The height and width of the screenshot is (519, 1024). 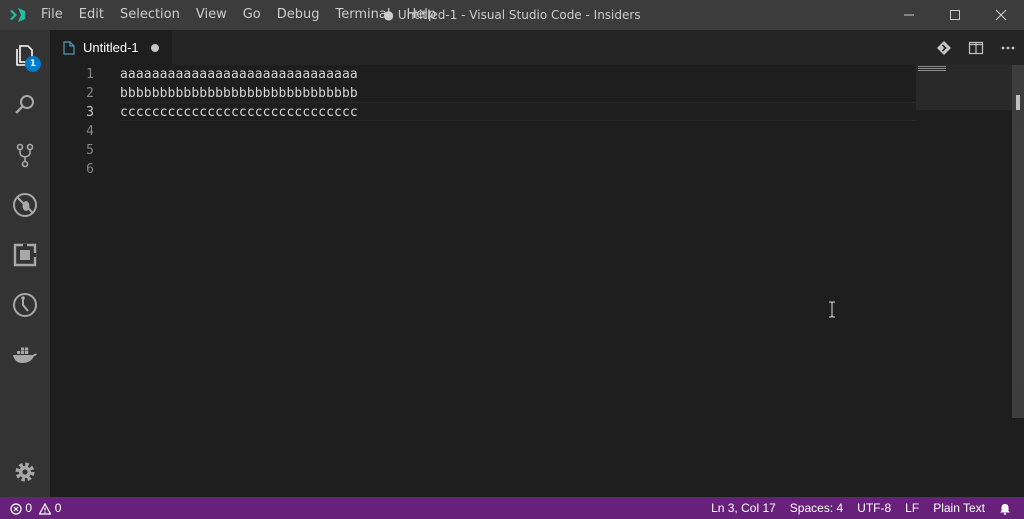 I want to click on line-number: 6, so click(x=90, y=169).